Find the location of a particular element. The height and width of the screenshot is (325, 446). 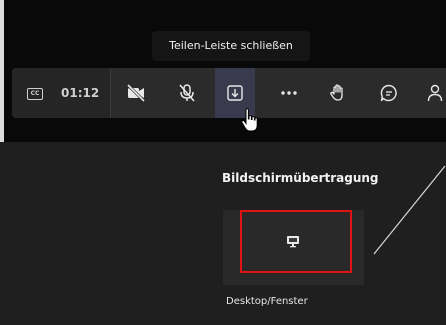

desktop-window-label: Desktop/Fenster is located at coordinates (267, 301).